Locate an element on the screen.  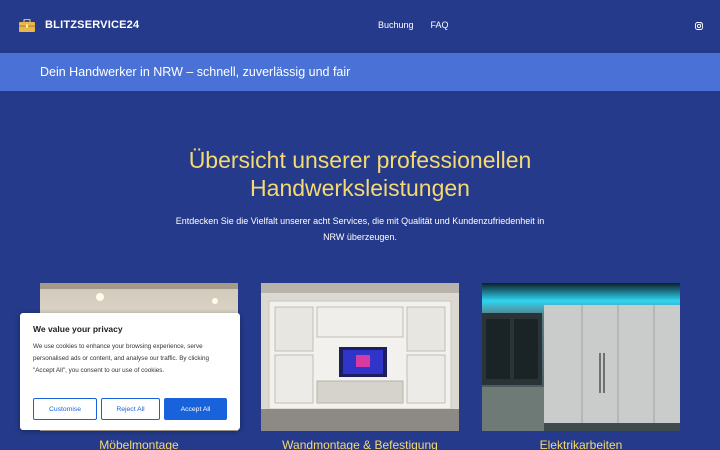
site-header: BLITZSERVICE24 Buchung FAQ is located at coordinates (360, 26).